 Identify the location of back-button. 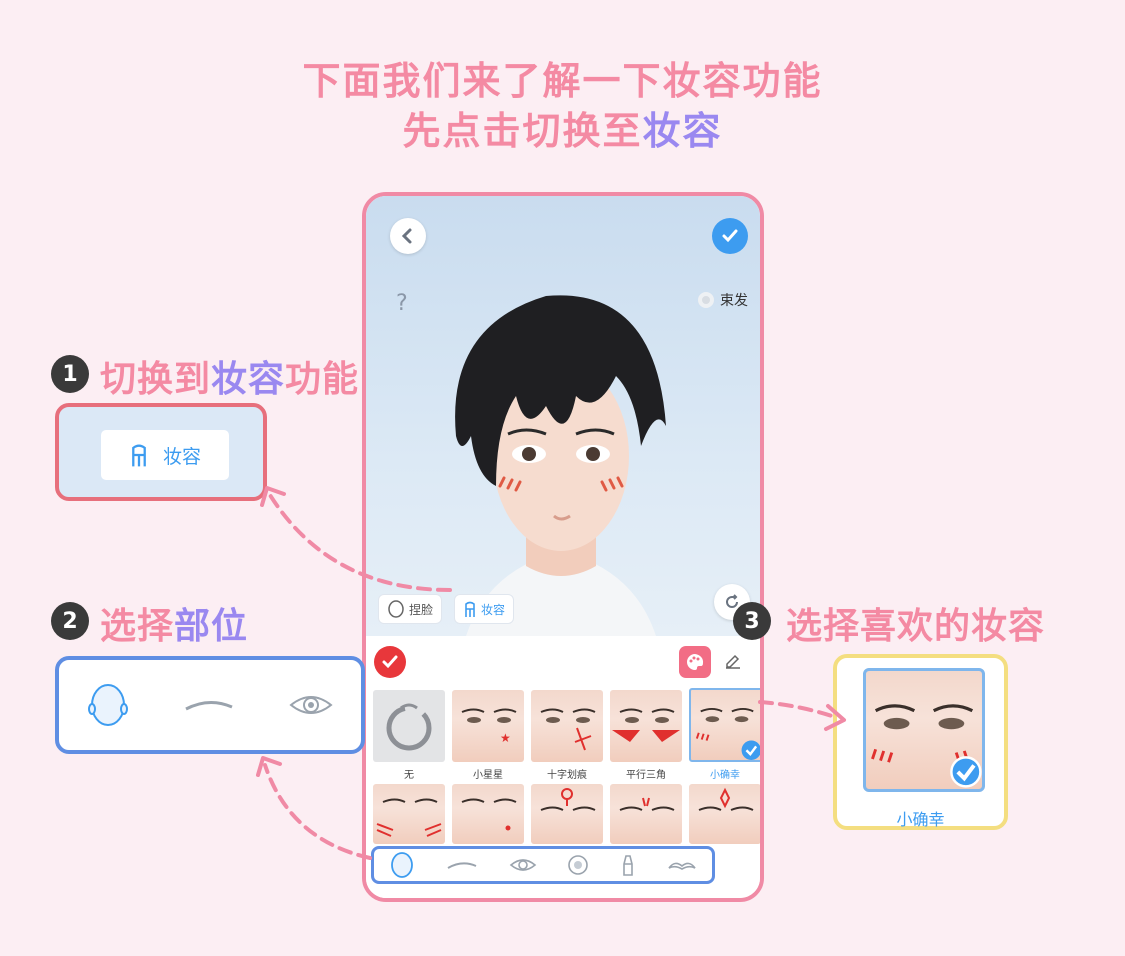
(408, 236).